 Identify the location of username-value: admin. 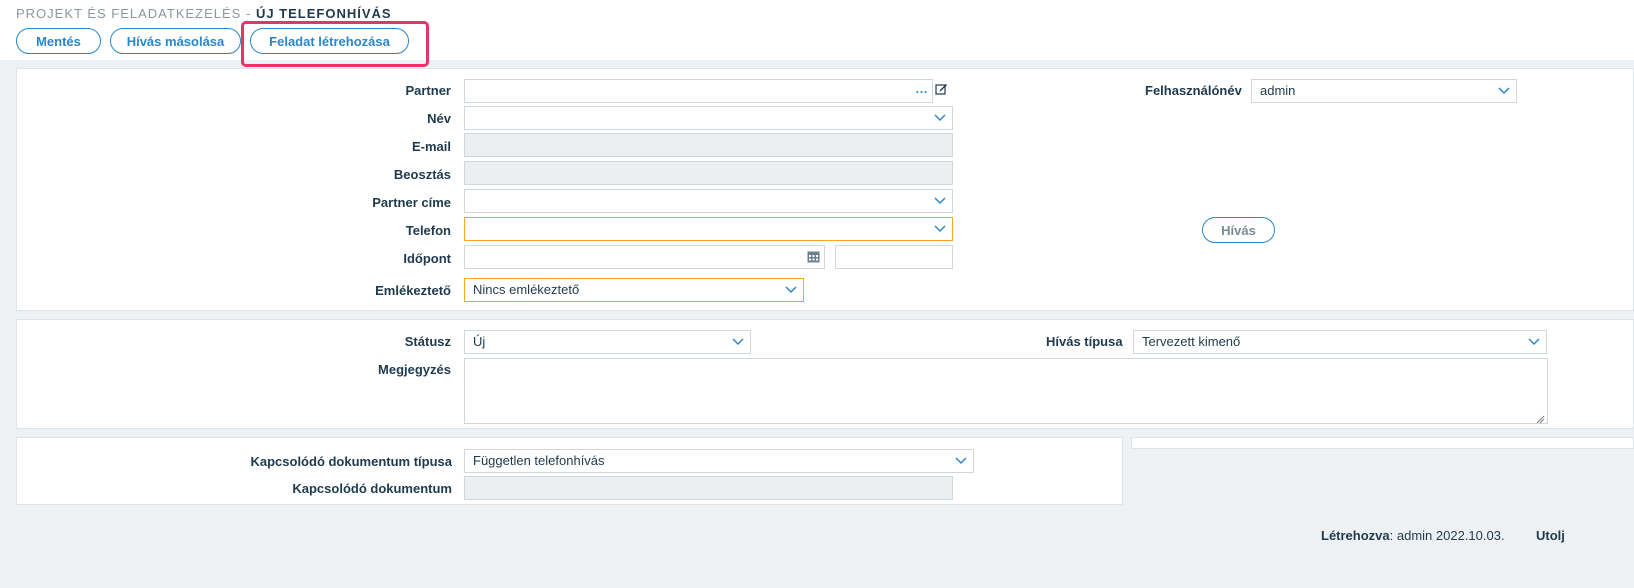
(1278, 90).